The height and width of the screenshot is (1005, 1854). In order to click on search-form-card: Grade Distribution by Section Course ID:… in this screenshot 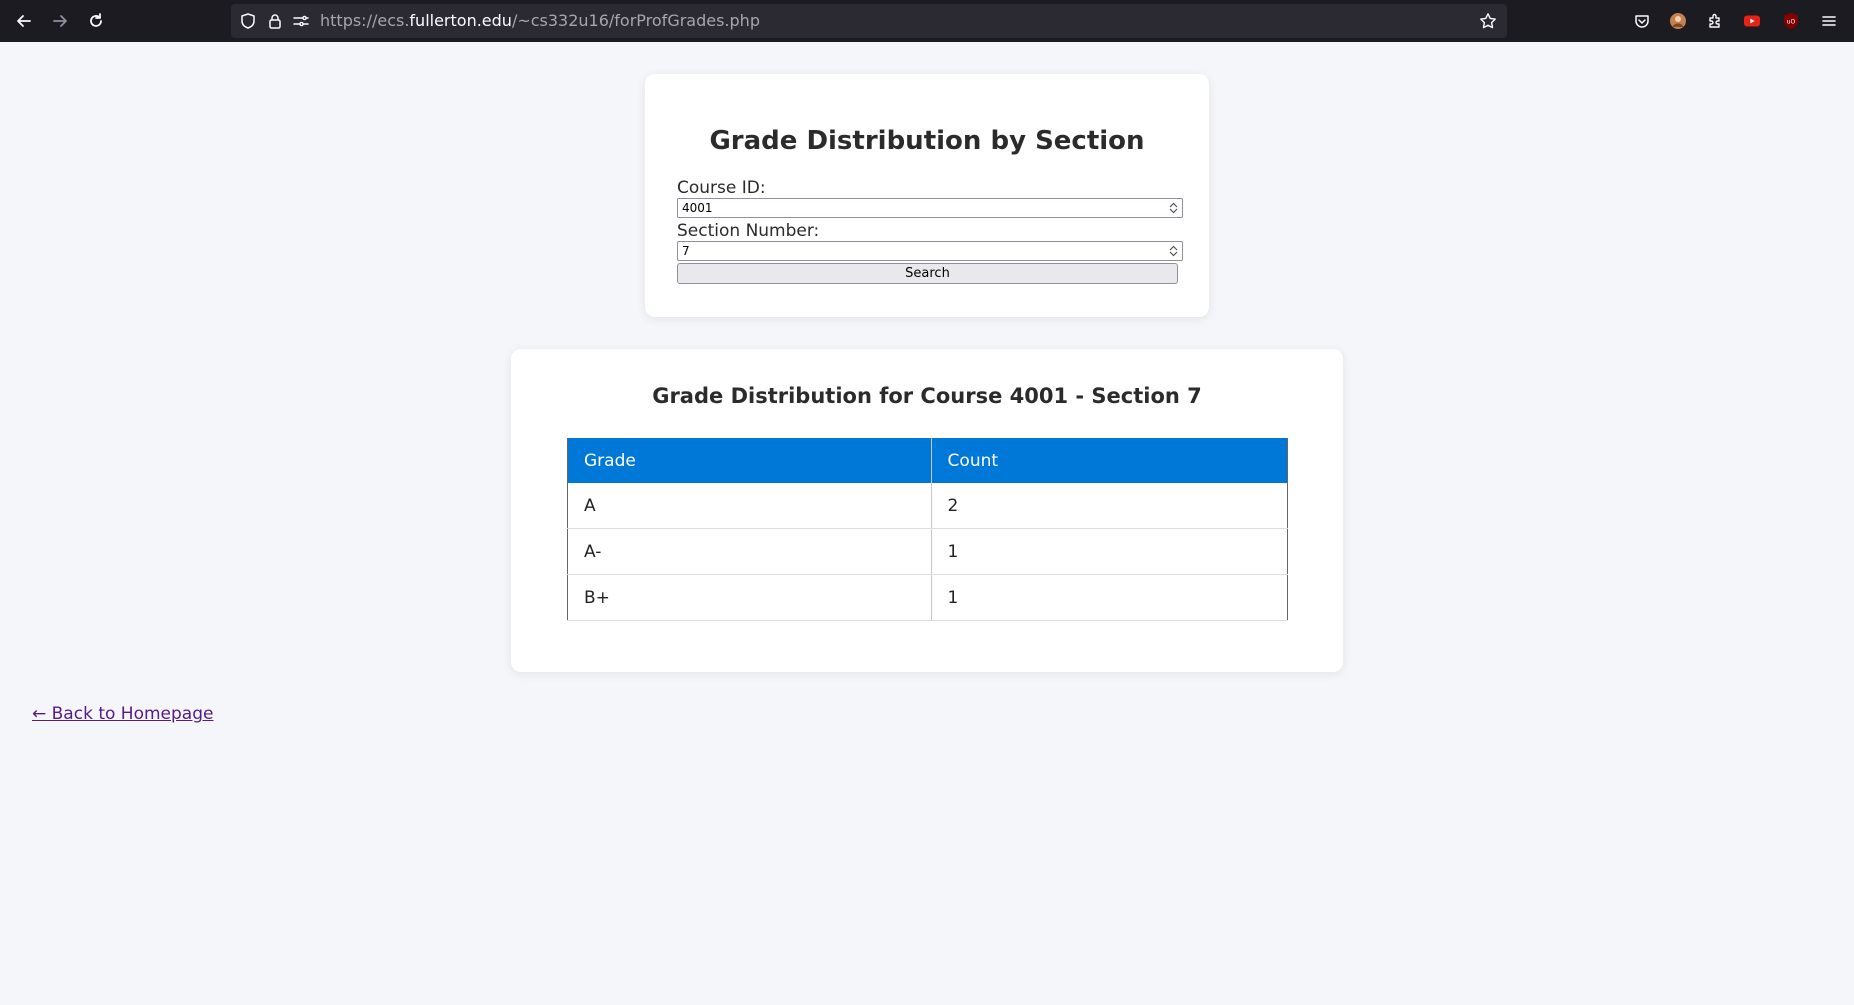, I will do `click(927, 195)`.